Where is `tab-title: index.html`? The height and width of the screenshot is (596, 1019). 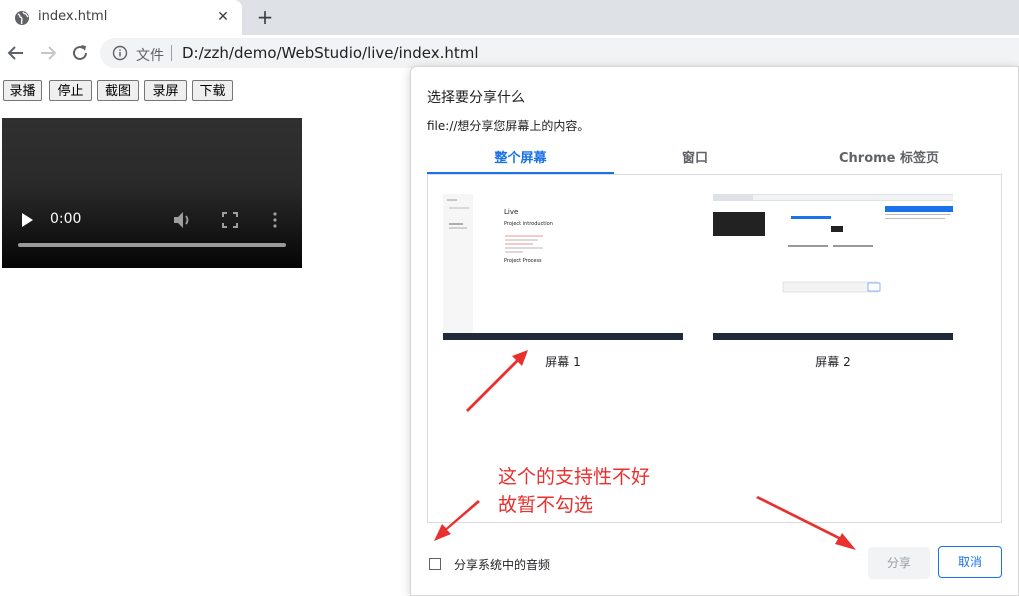 tab-title: index.html is located at coordinates (73, 16).